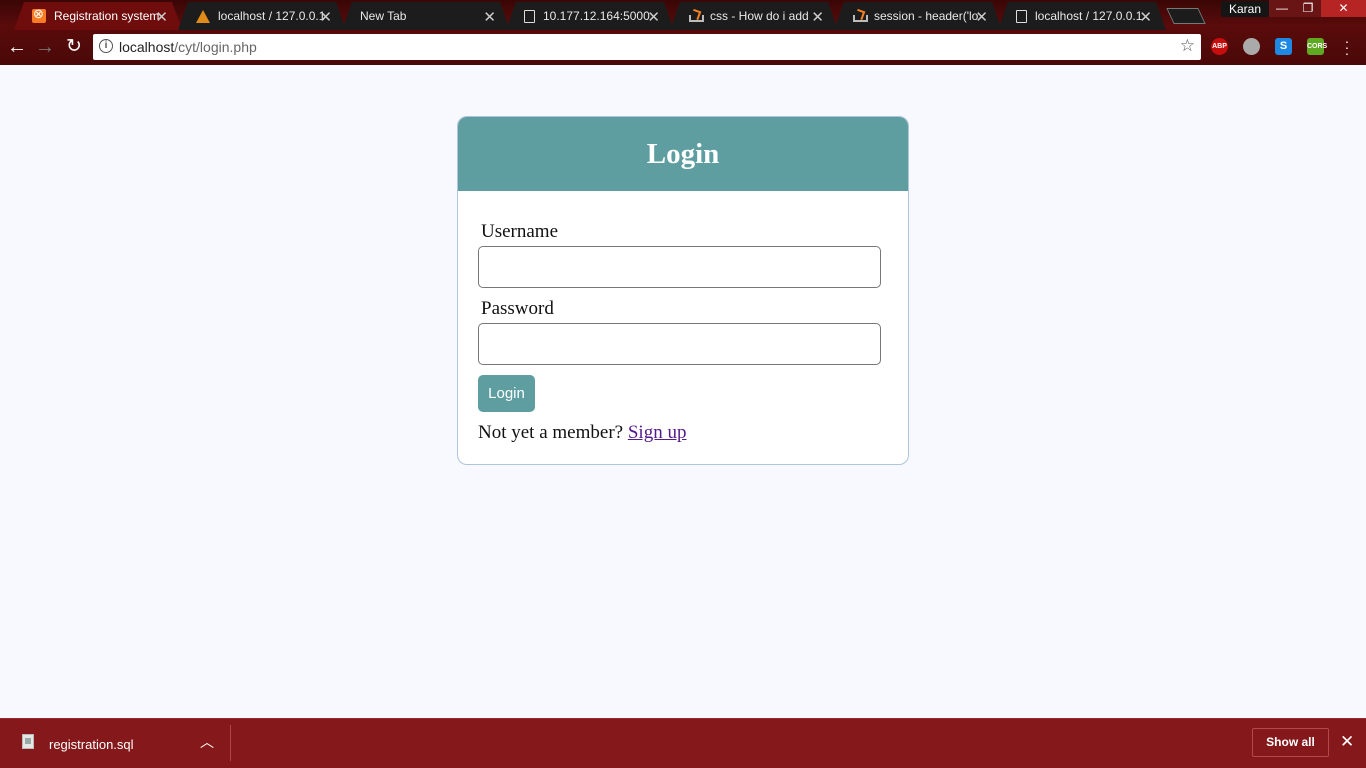 Image resolution: width=1366 pixels, height=768 pixels. Describe the element at coordinates (1290, 742) in the screenshot. I see `show-all-button: Show all` at that location.